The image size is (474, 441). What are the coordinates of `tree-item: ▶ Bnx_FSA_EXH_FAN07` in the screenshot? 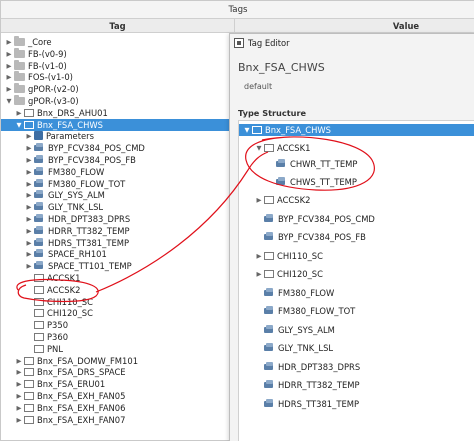 It's located at (118, 420).